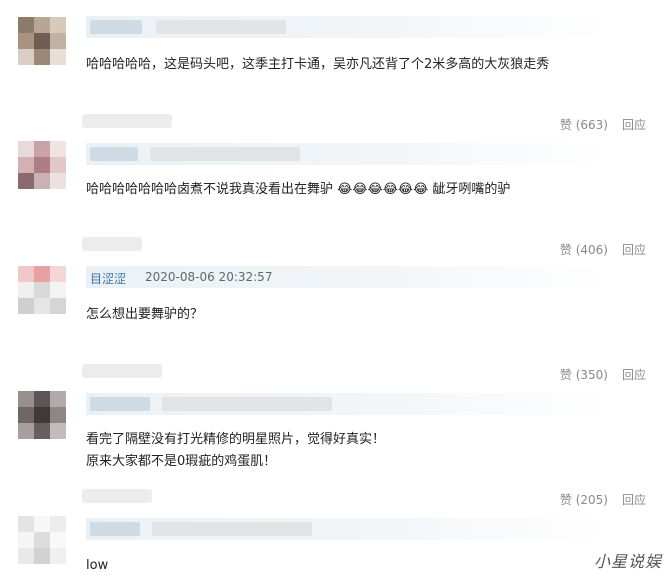  I want to click on like-button: 赞 (663), so click(584, 125).